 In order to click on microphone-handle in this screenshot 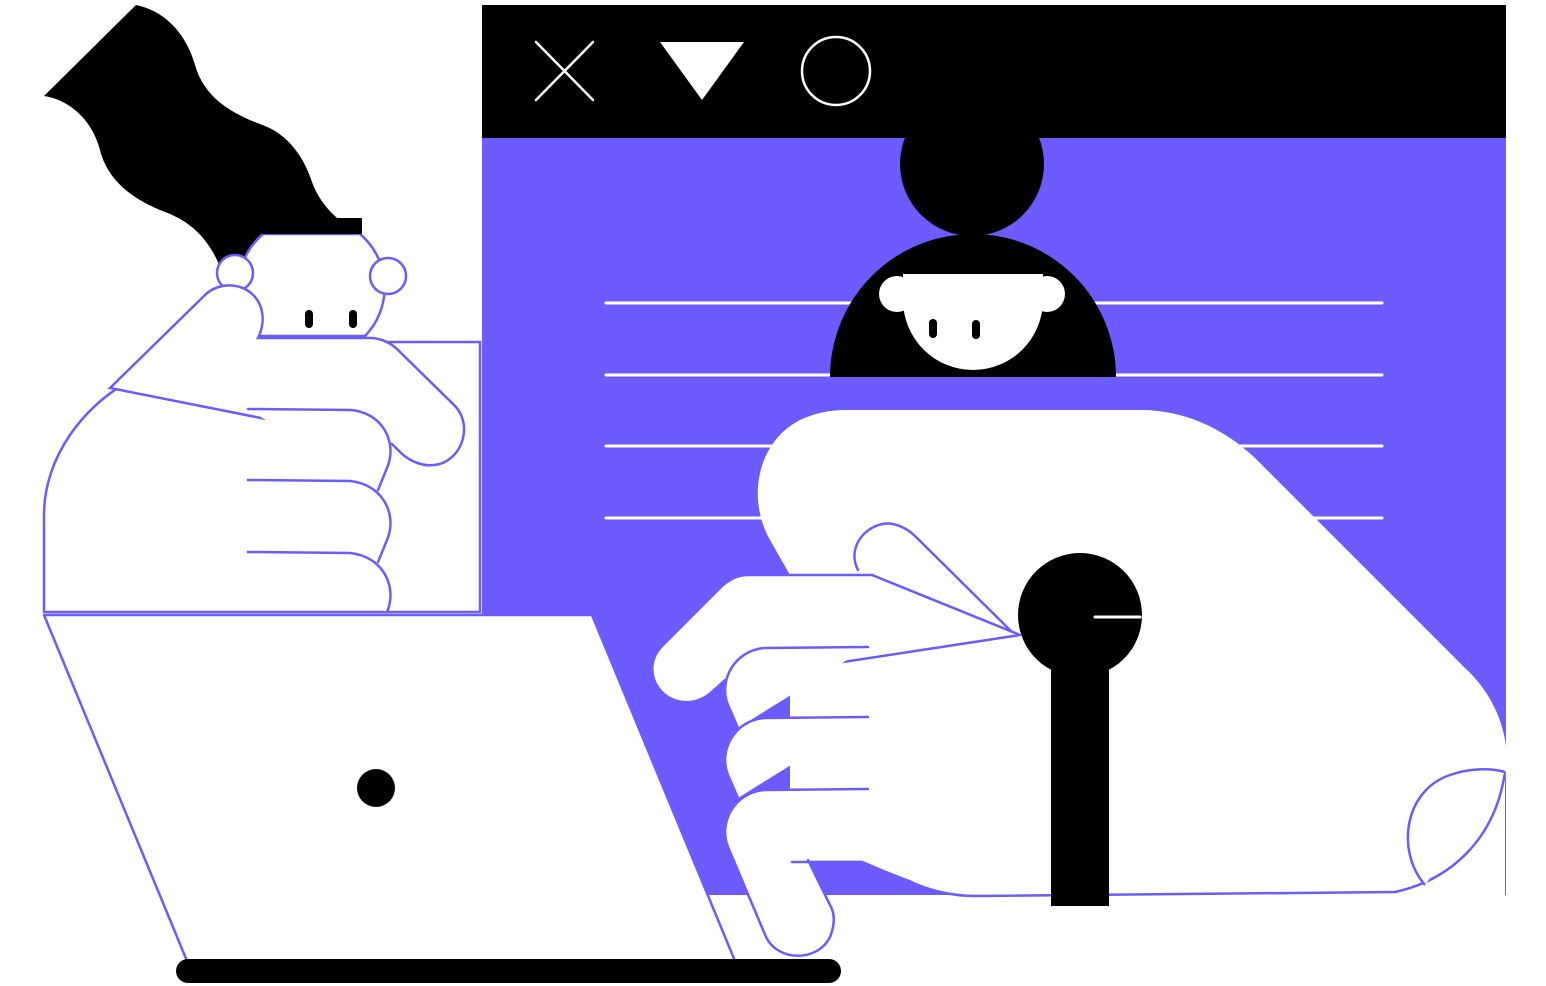, I will do `click(1080, 780)`.